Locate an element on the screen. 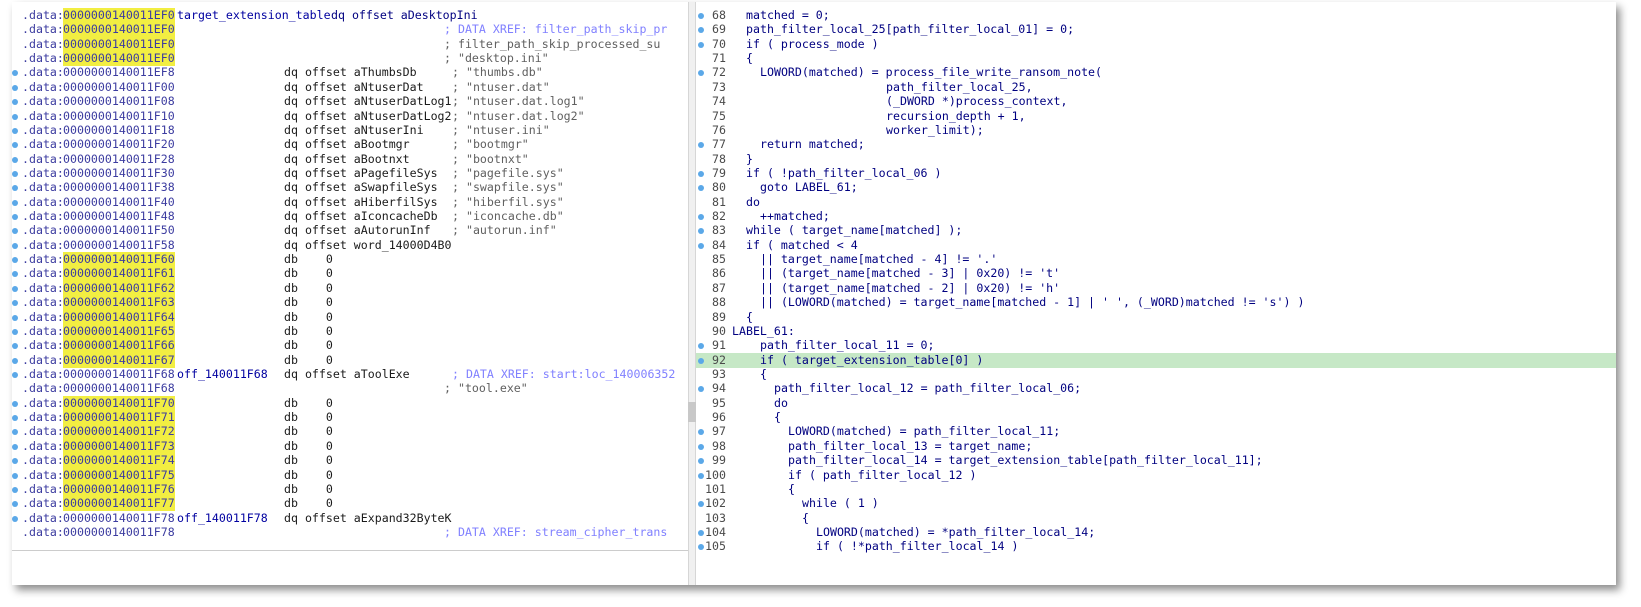 This screenshot has width=1641, height=607. disasm-line: .data: 0000000140011F71 db 0 is located at coordinates (350, 418).